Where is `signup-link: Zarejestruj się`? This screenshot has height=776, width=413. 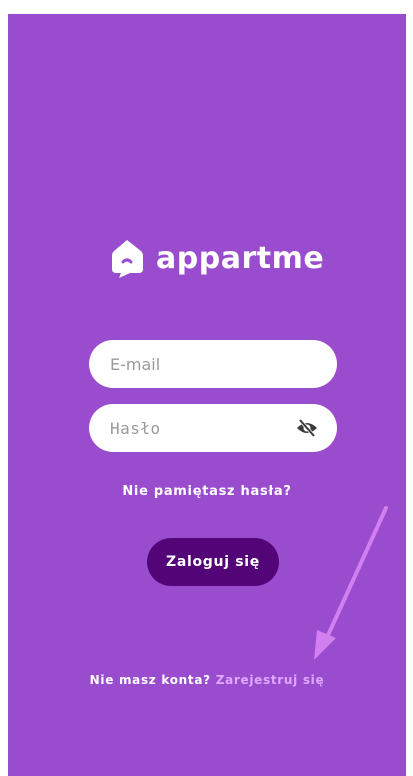
signup-link: Zarejestruj się is located at coordinates (270, 680).